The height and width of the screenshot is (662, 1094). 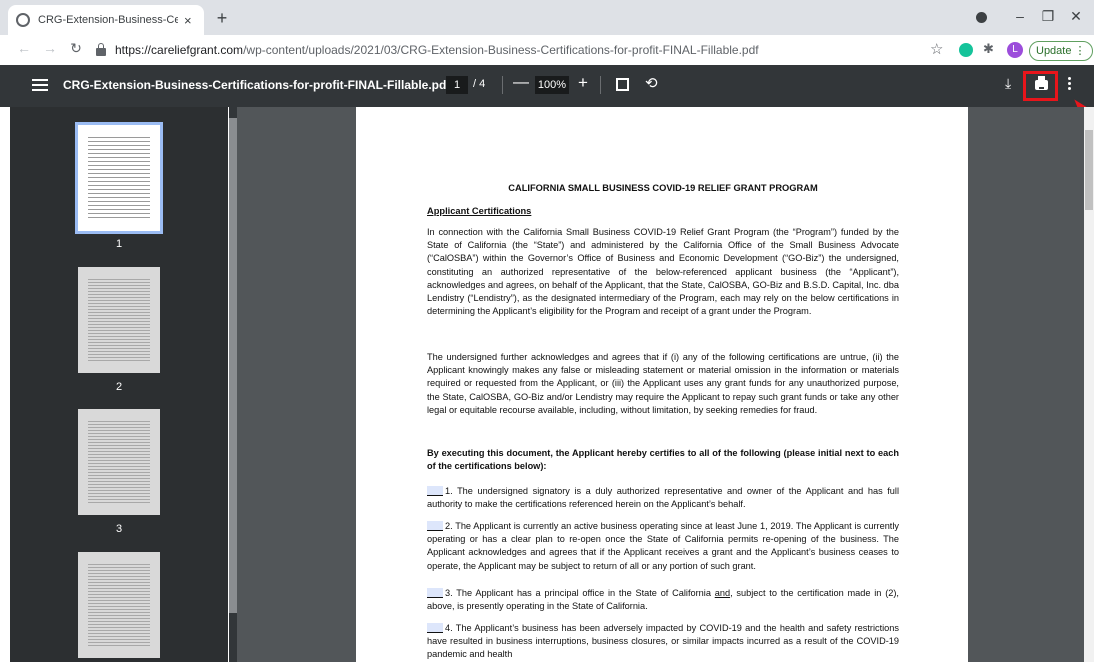 I want to click on tab-title: CRG-Extension-Business-Certifica, so click(x=108, y=20).